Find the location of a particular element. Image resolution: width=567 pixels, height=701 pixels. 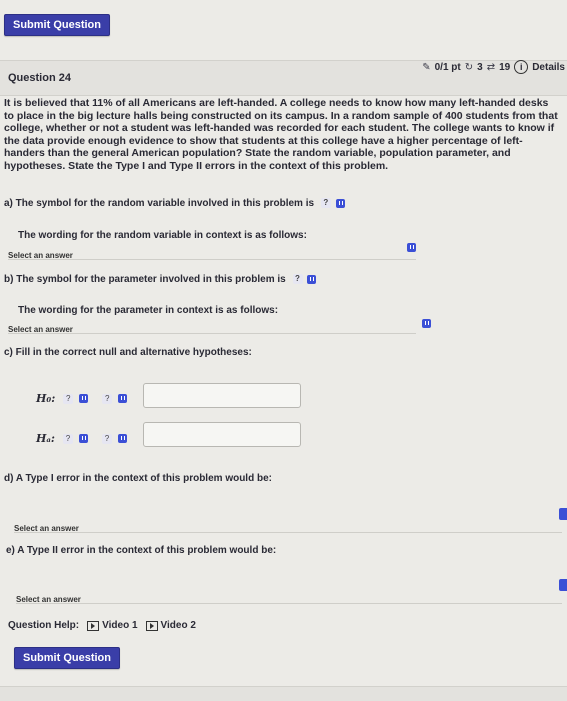

h0-label: H₀: is located at coordinates (46, 398).